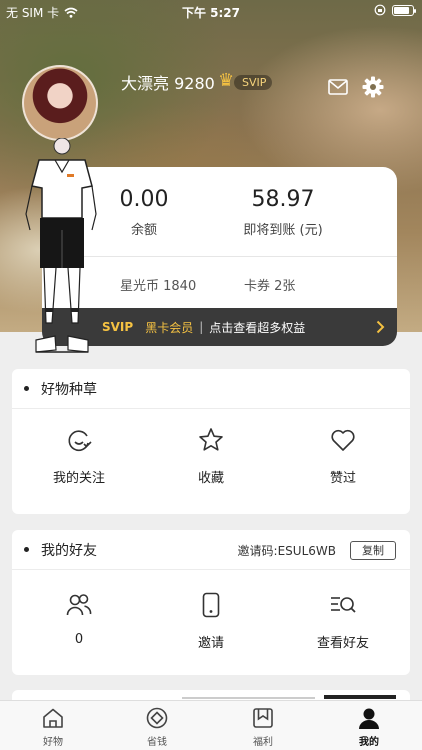 The image size is (422, 750). I want to click on view-friends-button: 查看好友, so click(343, 621).